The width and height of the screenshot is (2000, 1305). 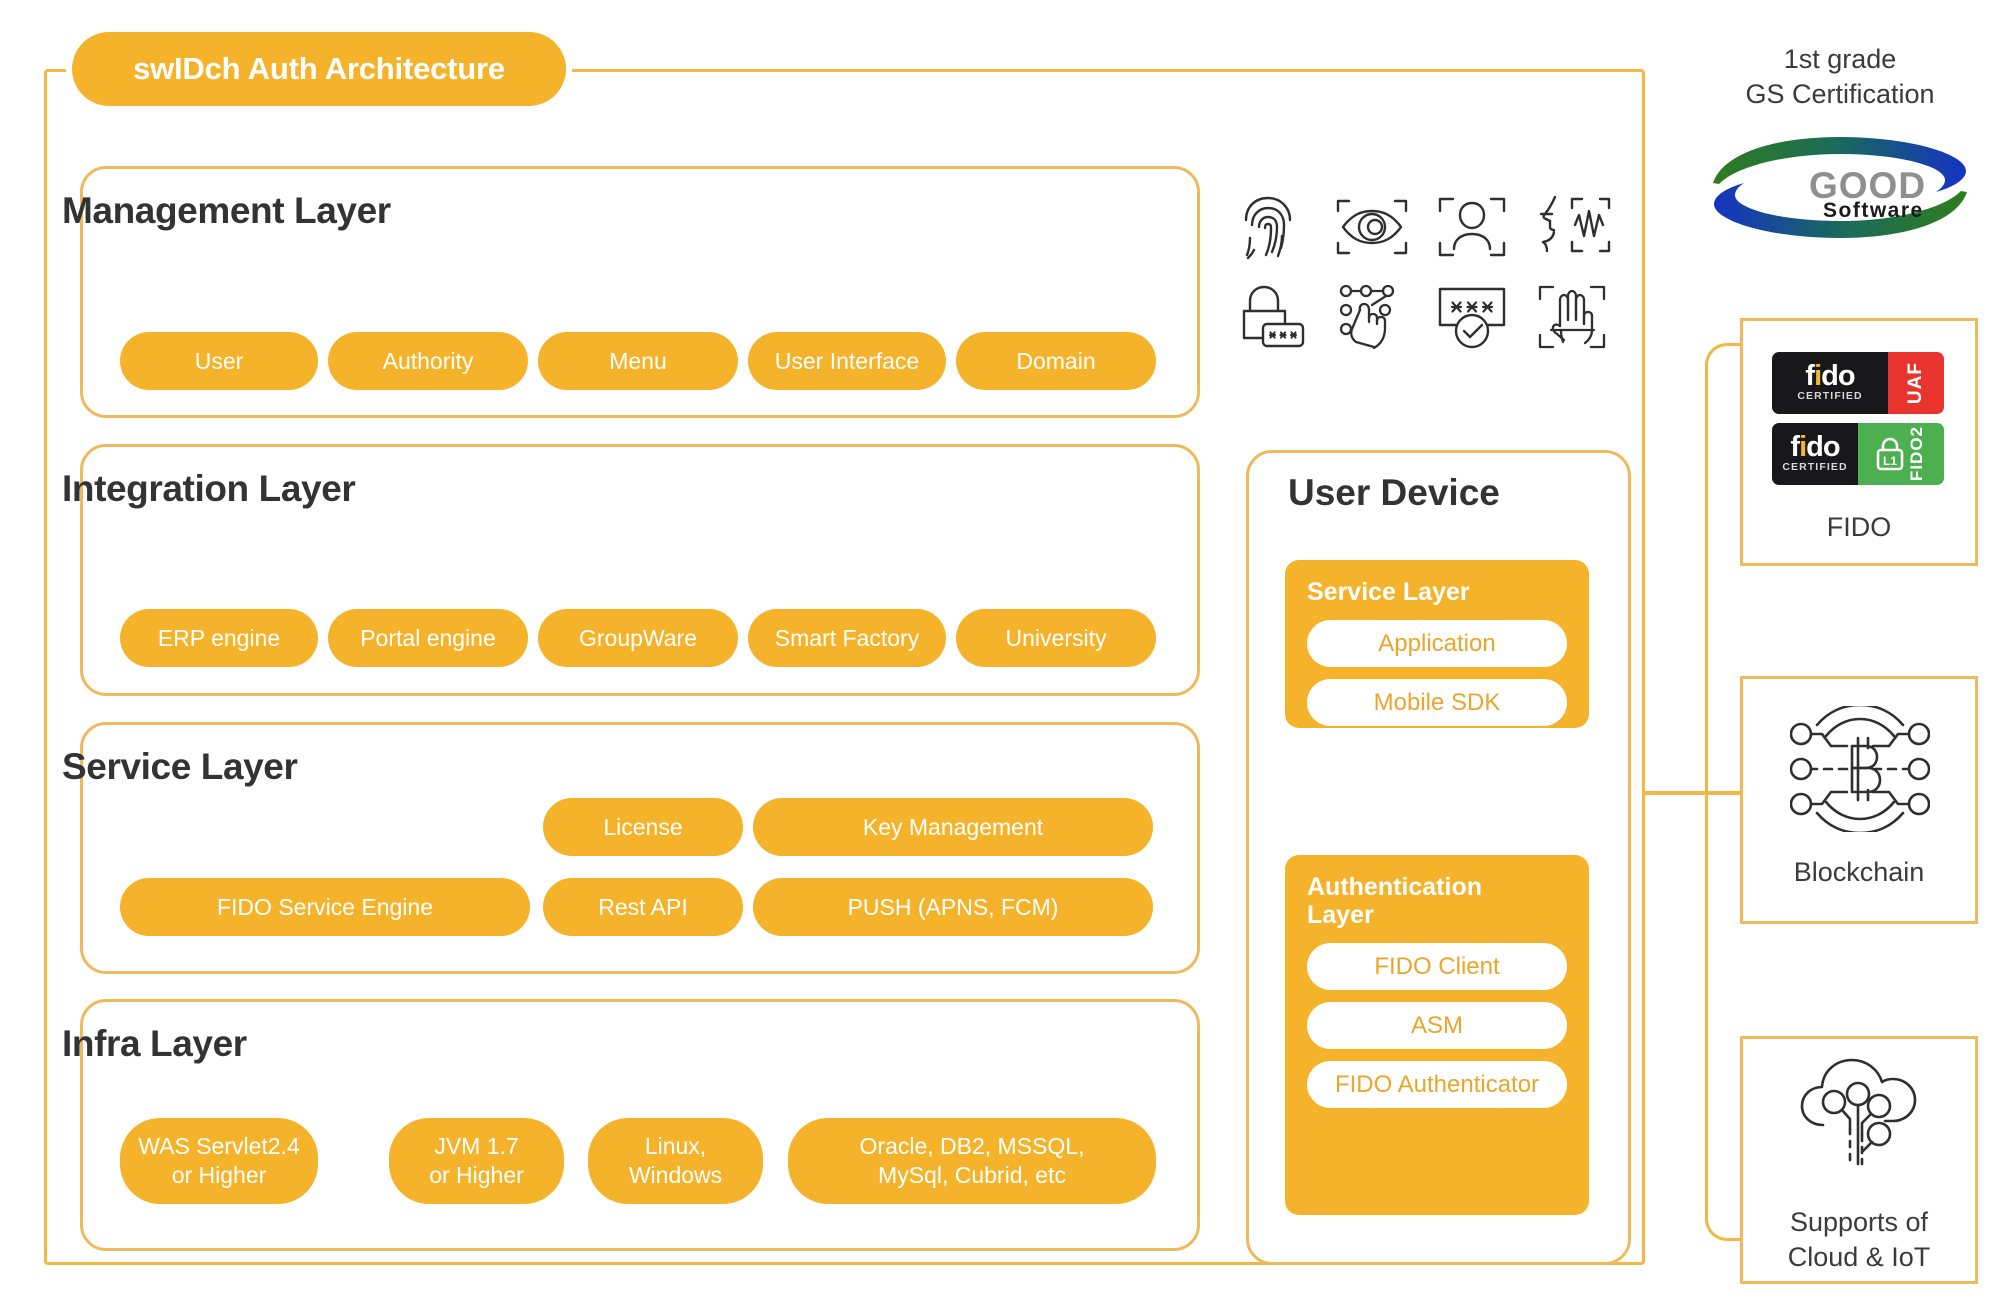 What do you see at coordinates (638, 361) in the screenshot?
I see `pill-menu: Menu` at bounding box center [638, 361].